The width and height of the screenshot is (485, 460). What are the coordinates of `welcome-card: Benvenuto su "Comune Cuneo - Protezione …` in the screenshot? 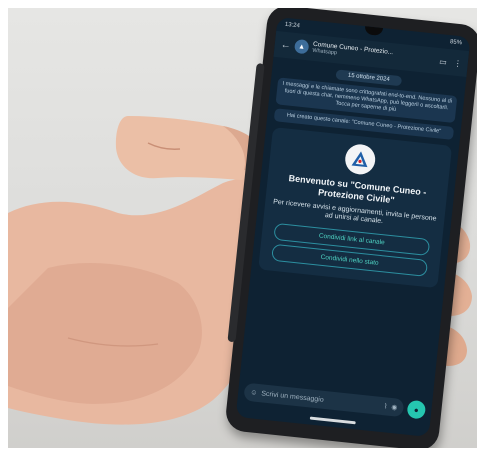 It's located at (355, 208).